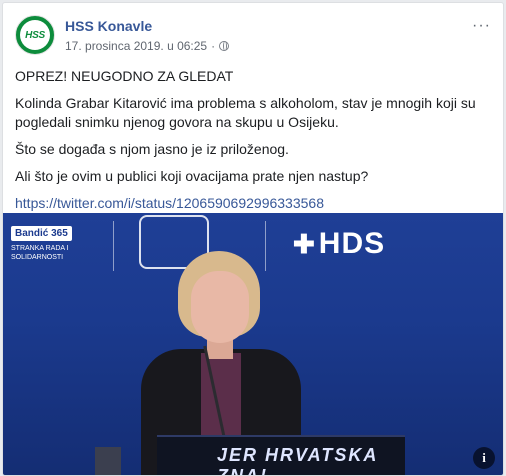 Image resolution: width=506 pixels, height=476 pixels. I want to click on more-icon: ···, so click(481, 26).